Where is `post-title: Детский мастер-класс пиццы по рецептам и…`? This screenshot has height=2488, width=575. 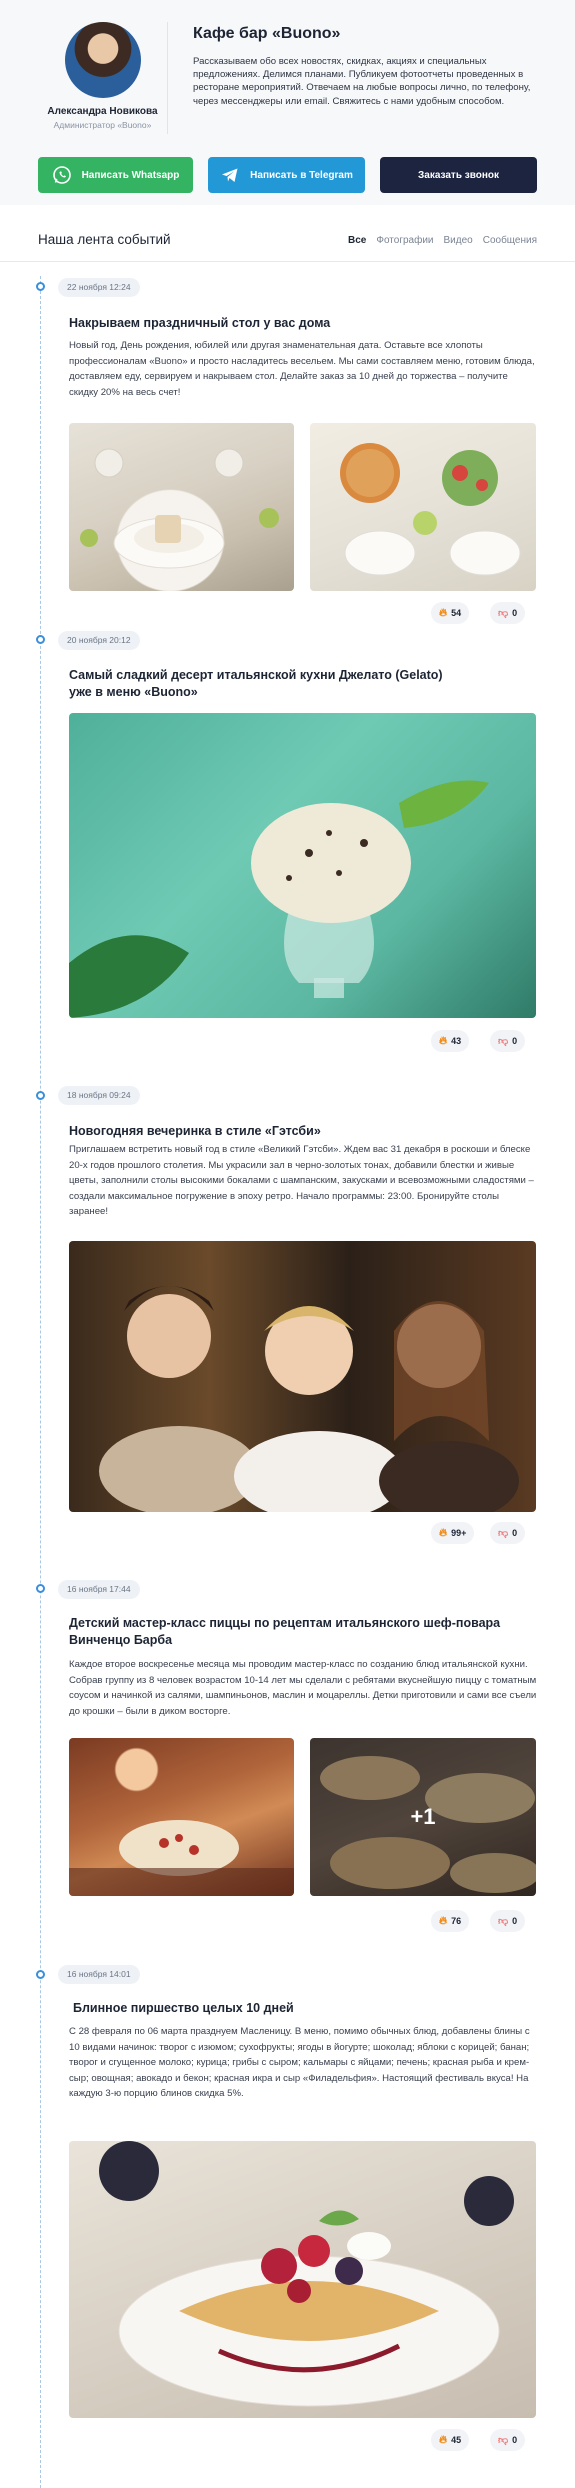
post-title: Детский мастер-класс пиццы по рецептам и… is located at coordinates (285, 1631).